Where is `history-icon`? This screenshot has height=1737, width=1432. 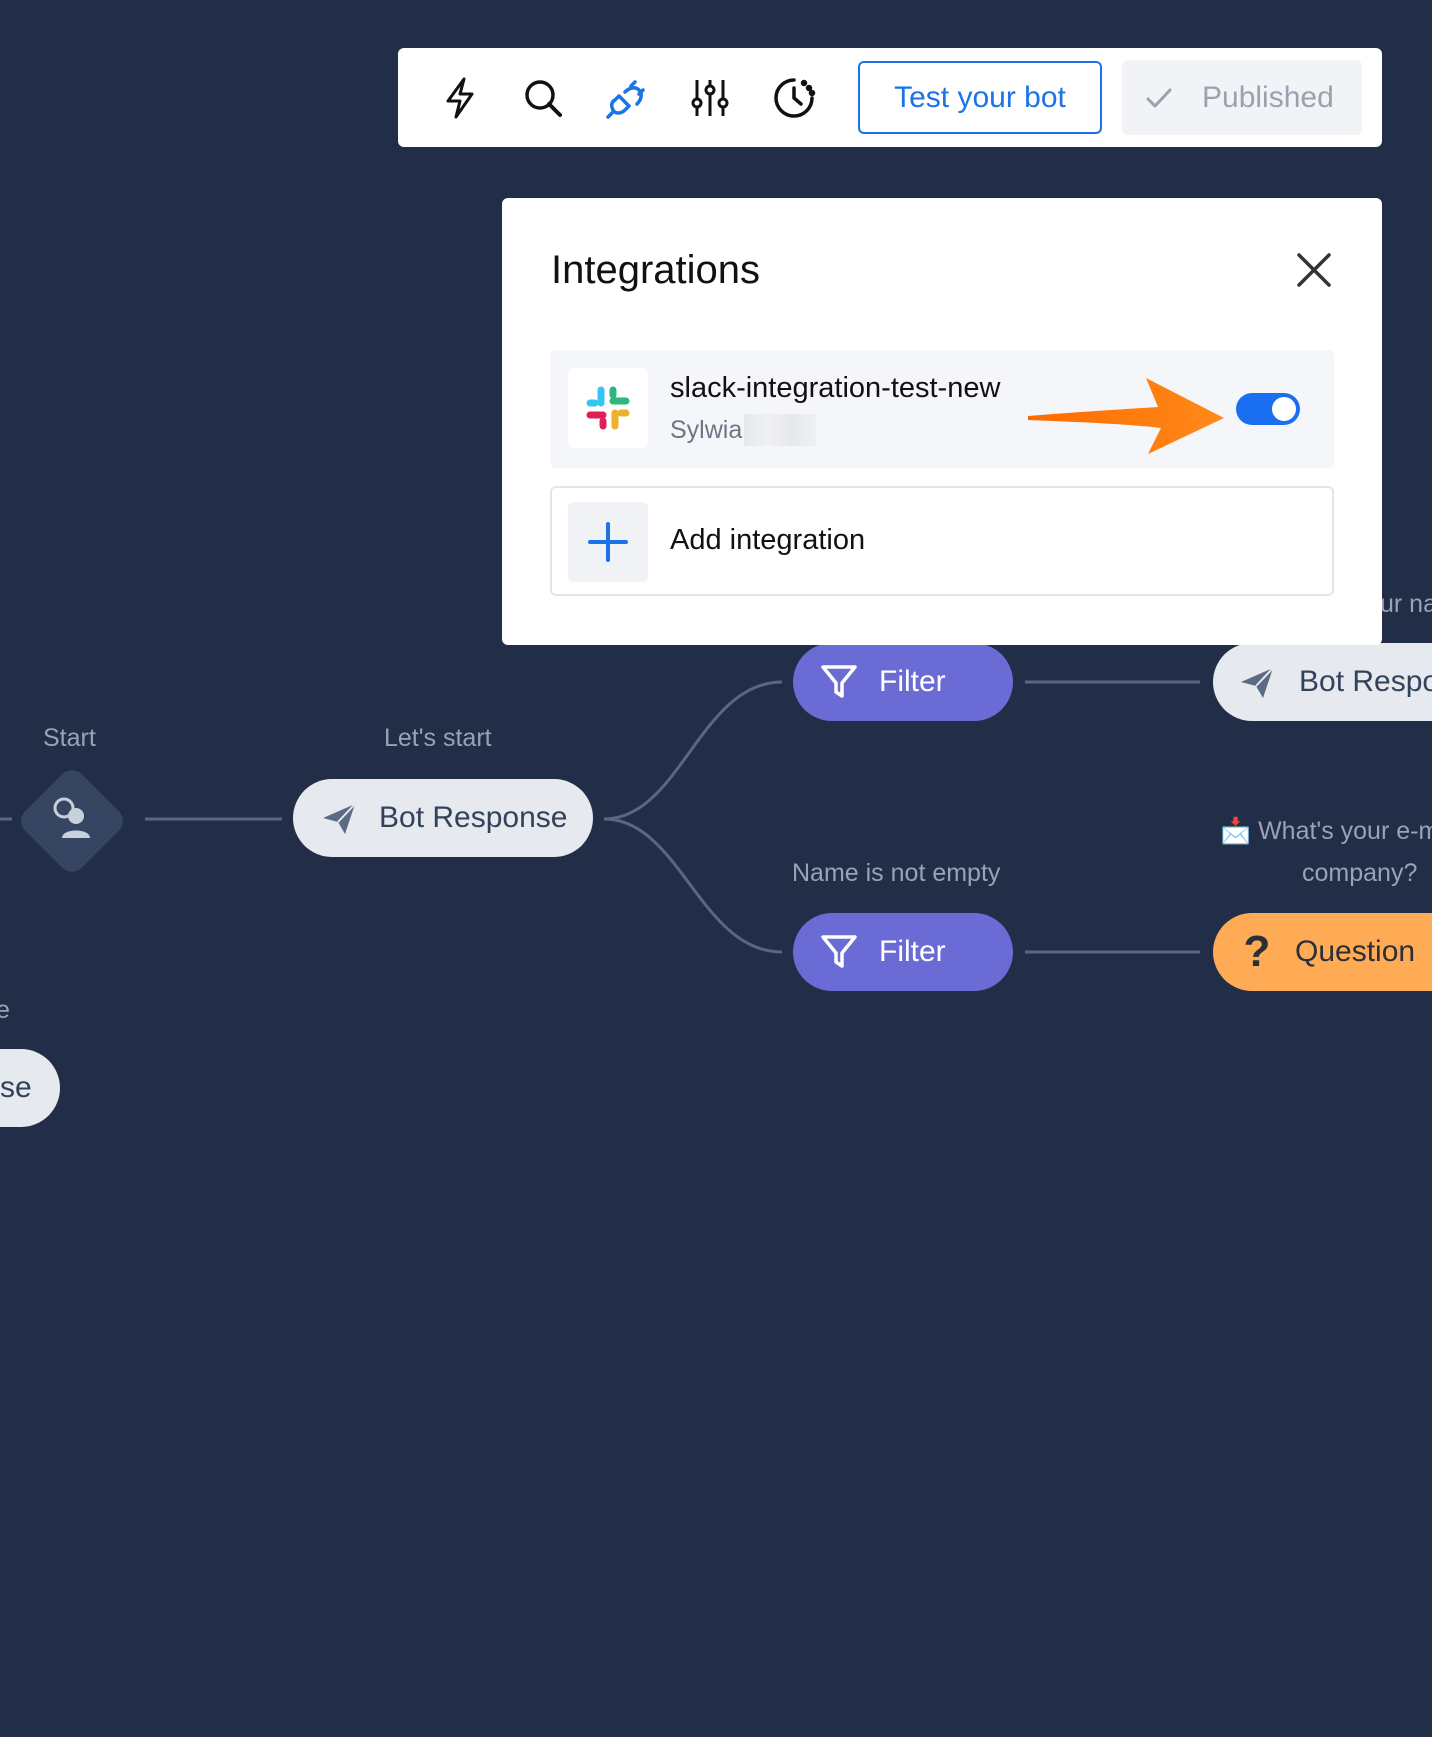 history-icon is located at coordinates (794, 98).